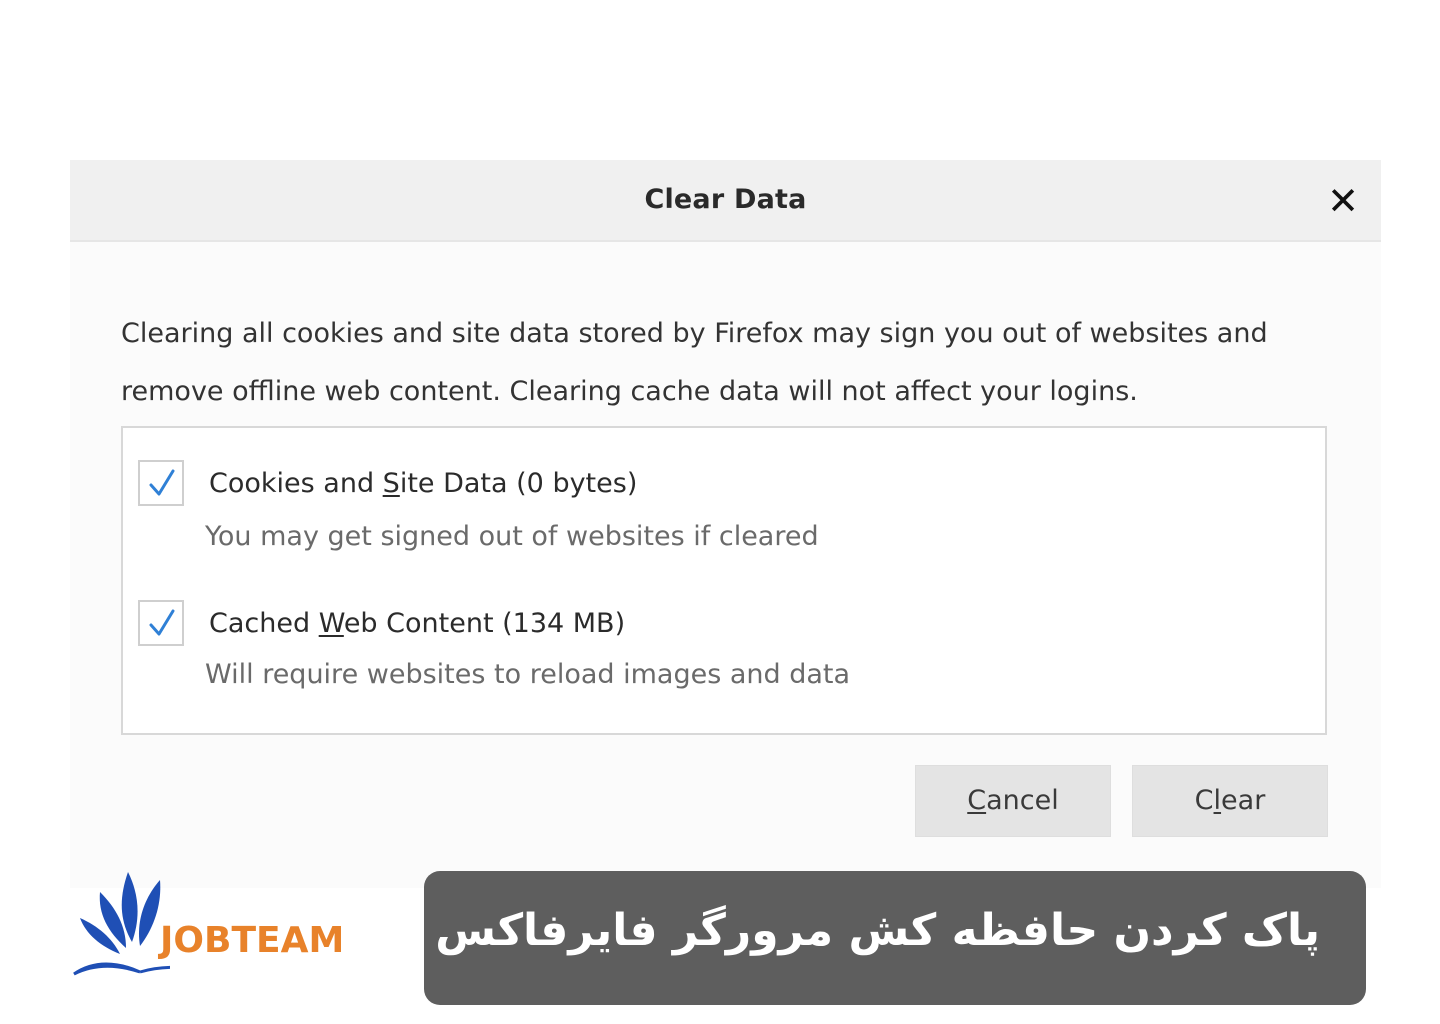 This screenshot has height=1024, width=1440. I want to click on cookies-label-post: ite Data (0 bytes), so click(518, 483).